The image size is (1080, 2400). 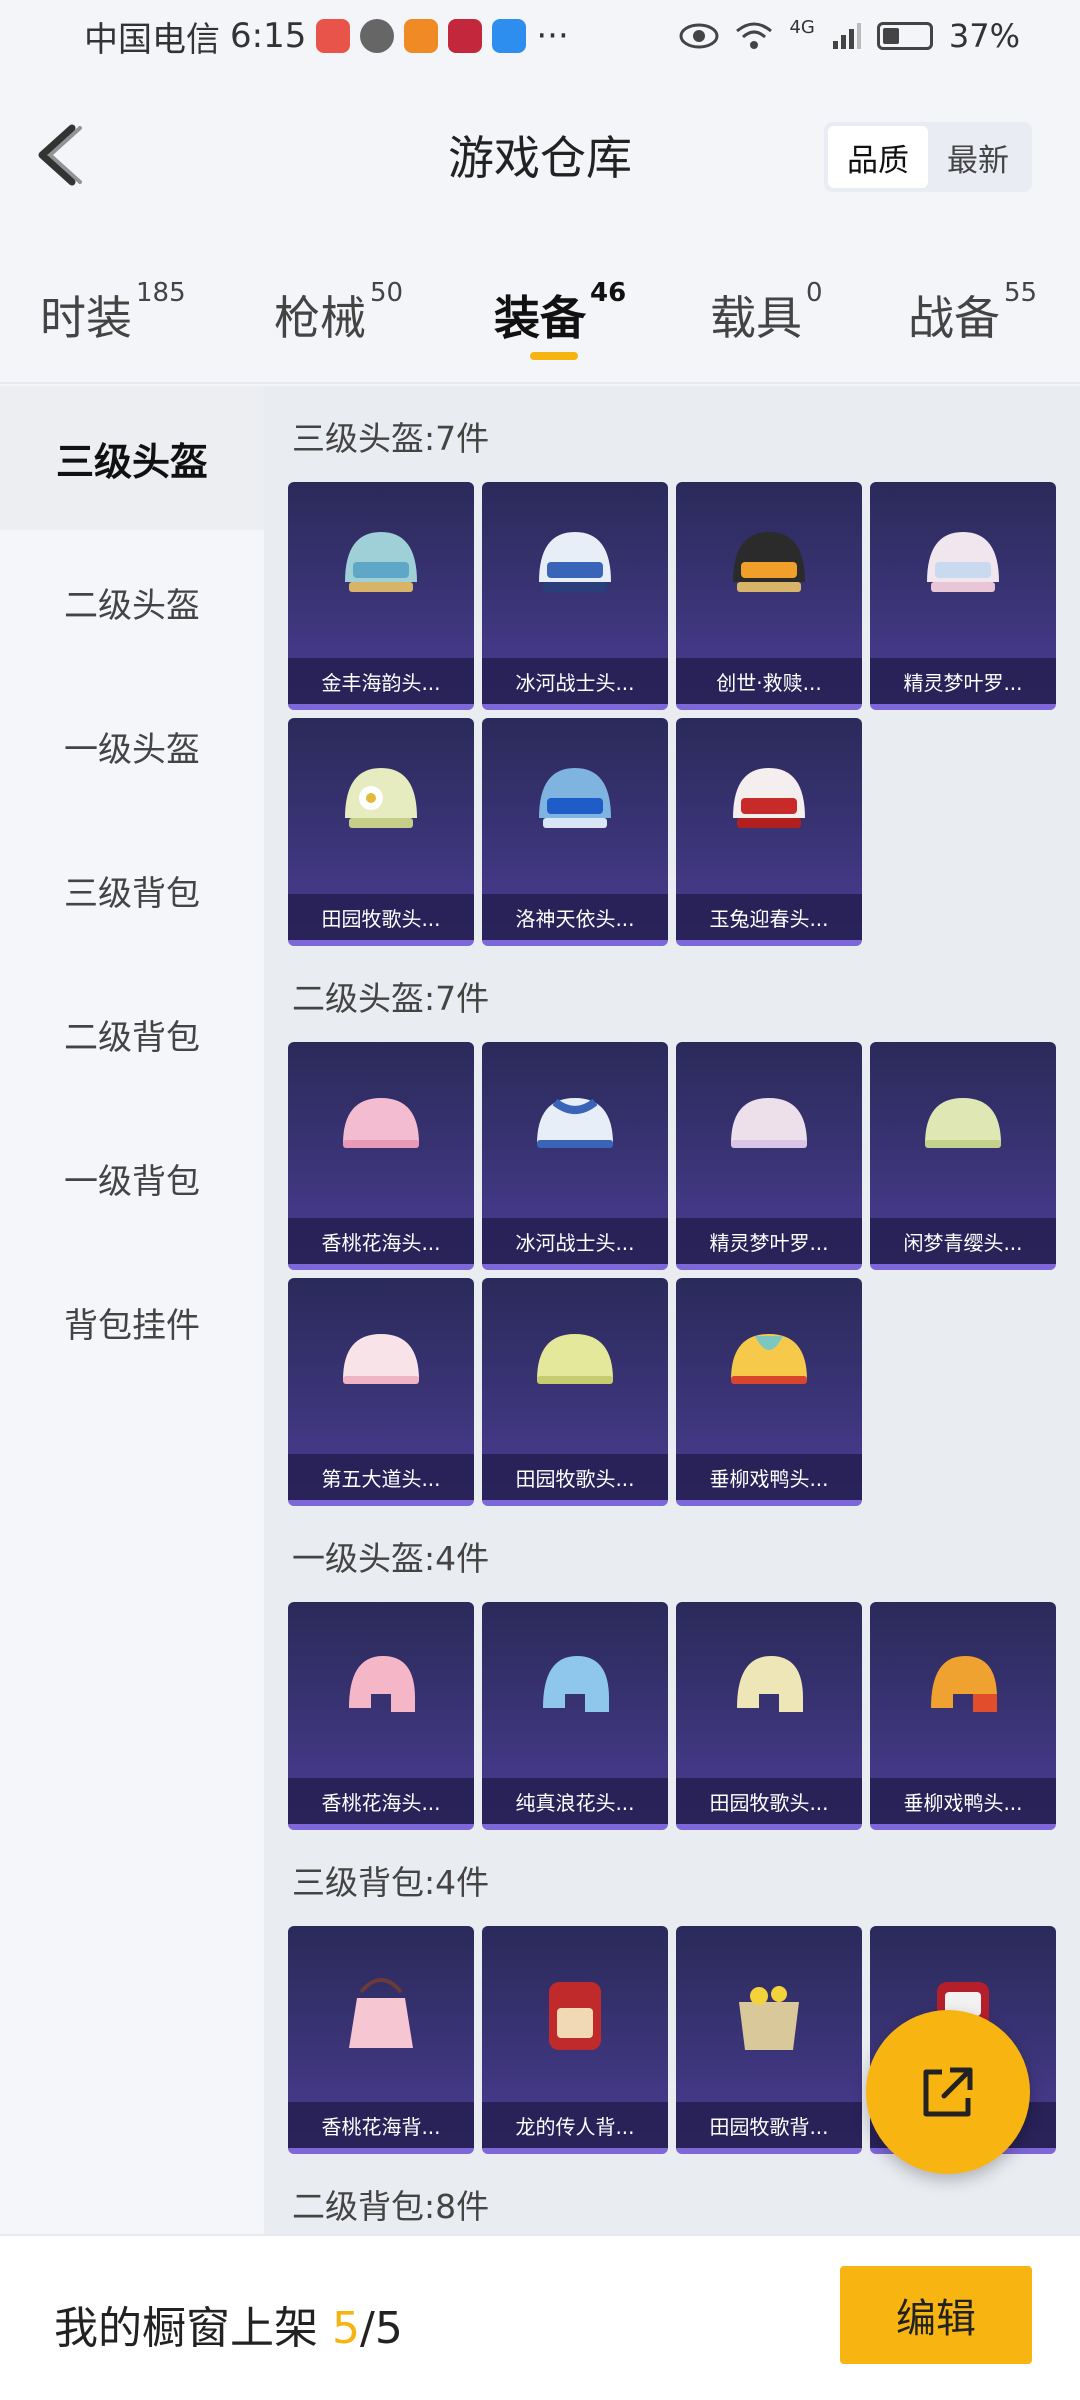 I want to click on battery-percent: 37%, so click(x=984, y=36).